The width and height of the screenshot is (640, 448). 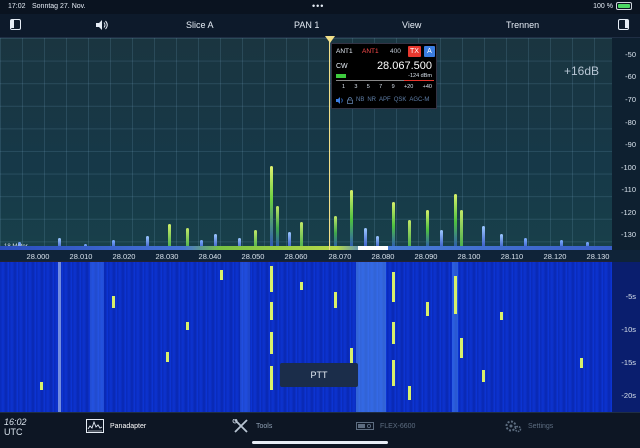 I want to click on pan-menu: PAN 1, so click(x=306, y=25).